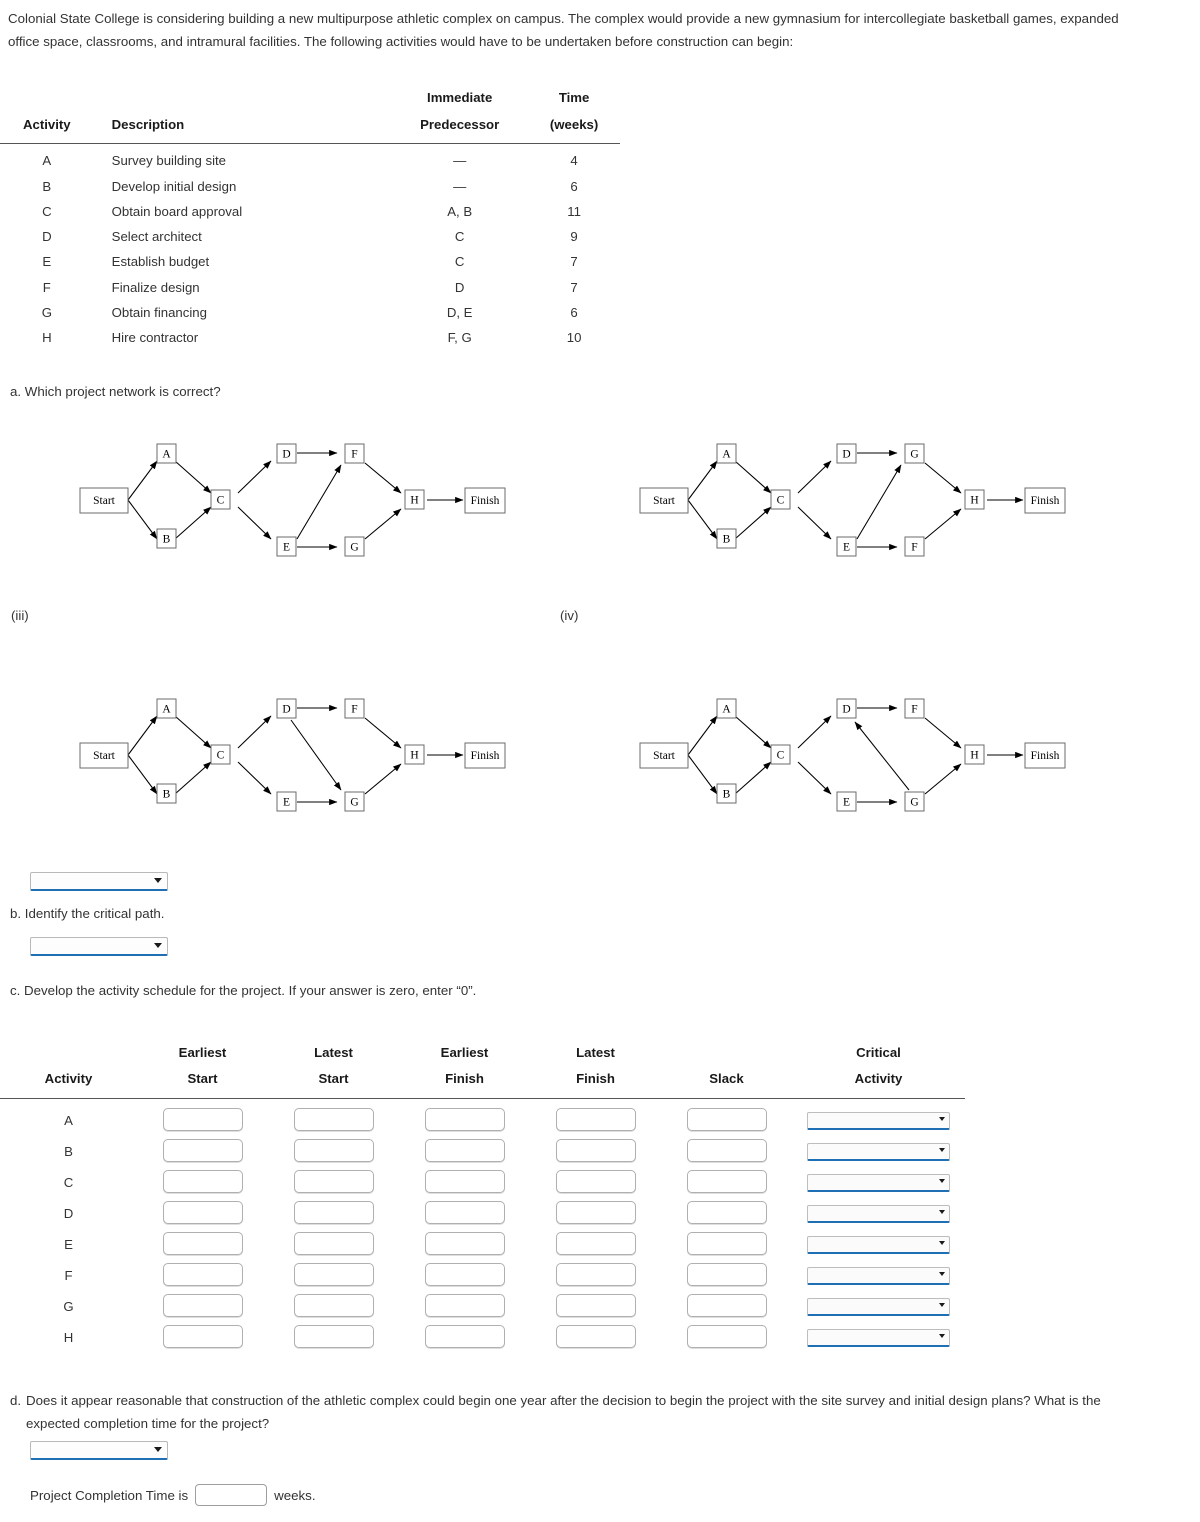 This screenshot has height=1522, width=1200. I want to click on cell-description: Develop initial design, so click(174, 186).